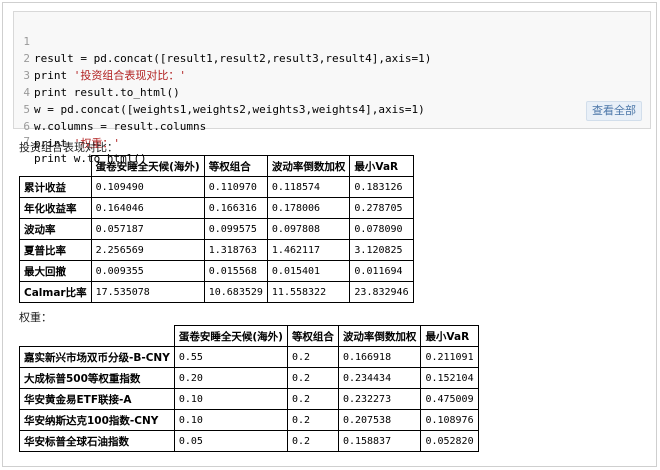  I want to click on table-row: 夏普比率 2.256569 1.318763 1.462117 3.120825, so click(216, 250).